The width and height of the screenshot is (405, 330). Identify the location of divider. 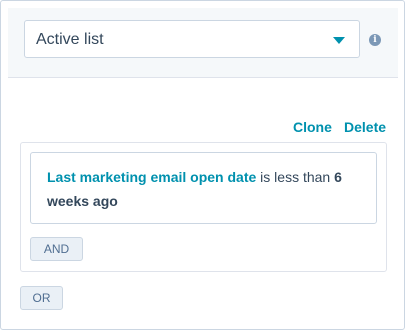
(203, 77).